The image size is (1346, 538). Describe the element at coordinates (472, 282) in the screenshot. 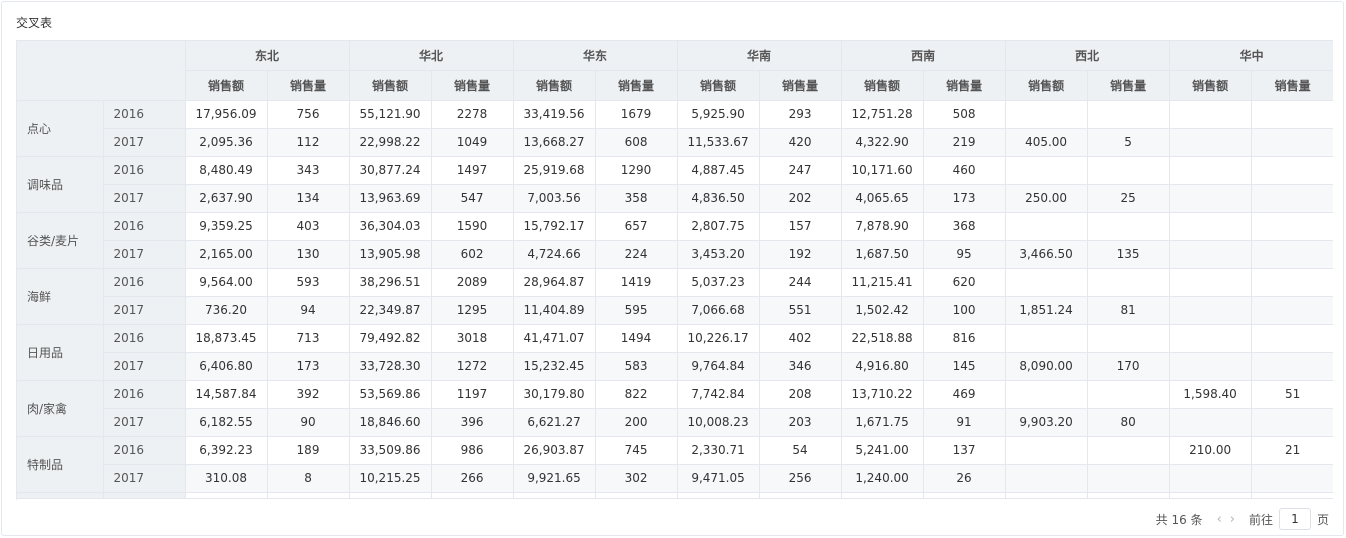

I see `value-cell: 2089` at that location.